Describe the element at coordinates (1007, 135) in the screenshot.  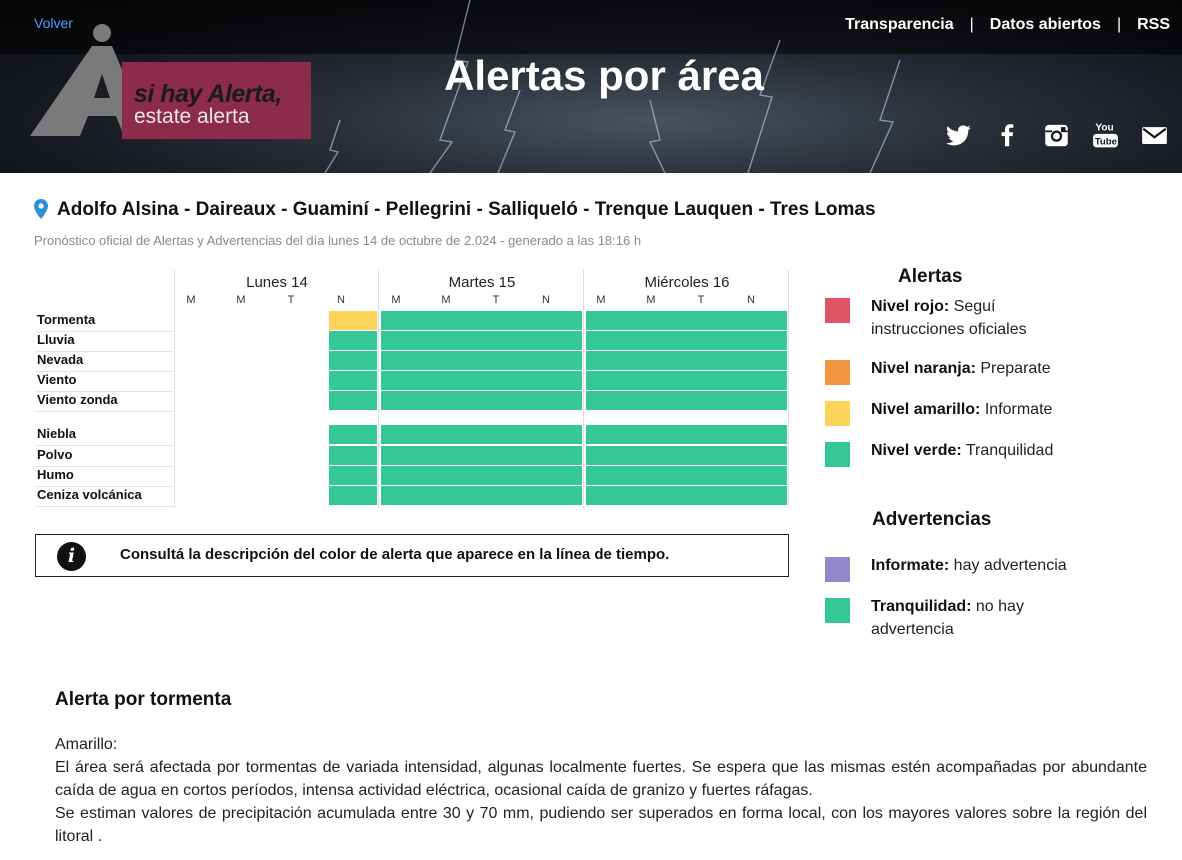
I see `facebook-icon` at that location.